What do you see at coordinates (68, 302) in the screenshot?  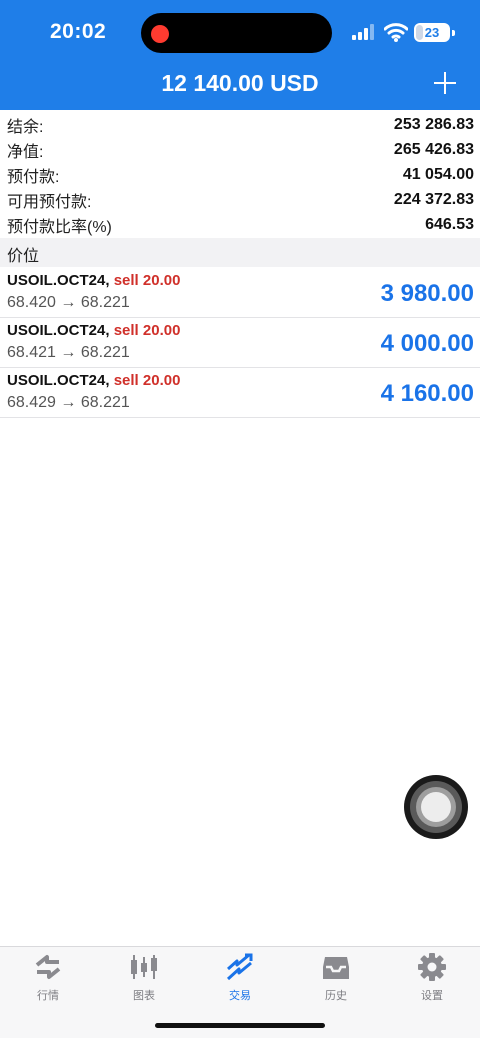 I see `position-prices: 68.420 → 68.221` at bounding box center [68, 302].